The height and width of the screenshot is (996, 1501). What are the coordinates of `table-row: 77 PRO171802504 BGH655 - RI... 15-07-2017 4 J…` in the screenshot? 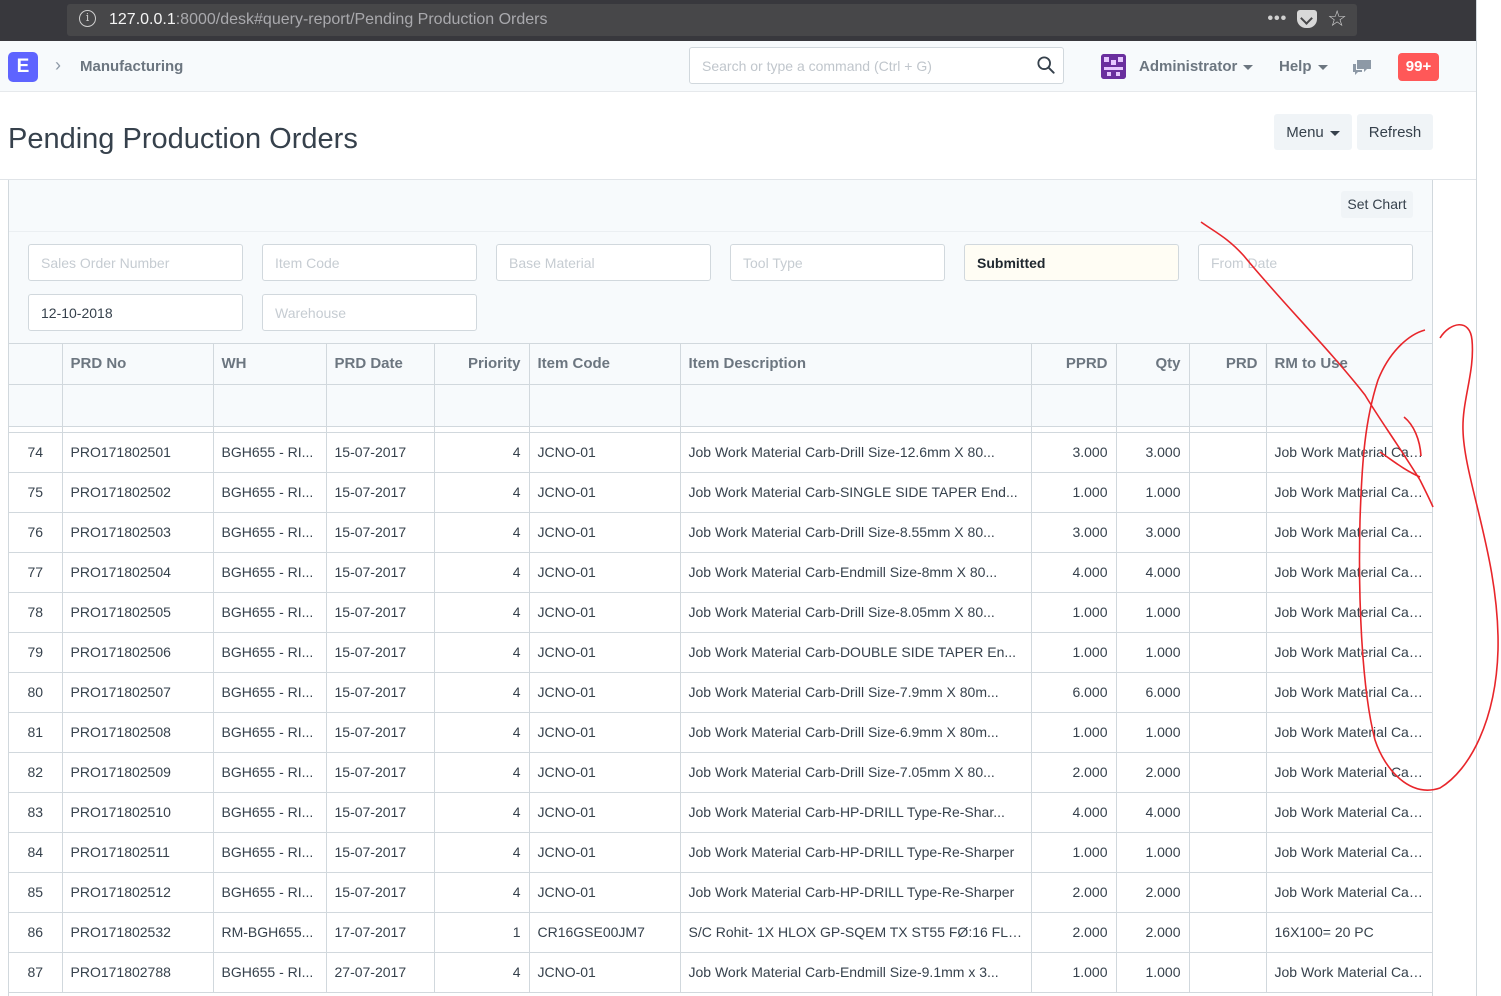 It's located at (721, 572).